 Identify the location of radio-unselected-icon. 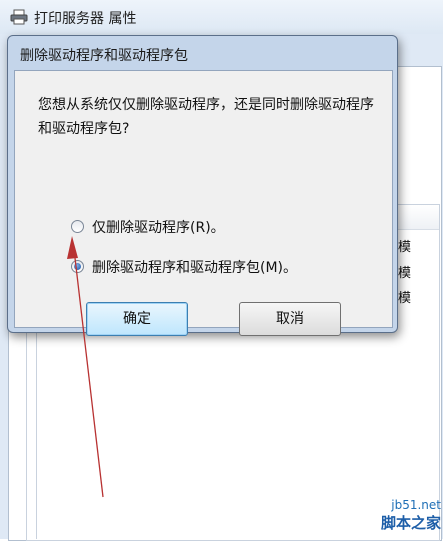
(77, 226).